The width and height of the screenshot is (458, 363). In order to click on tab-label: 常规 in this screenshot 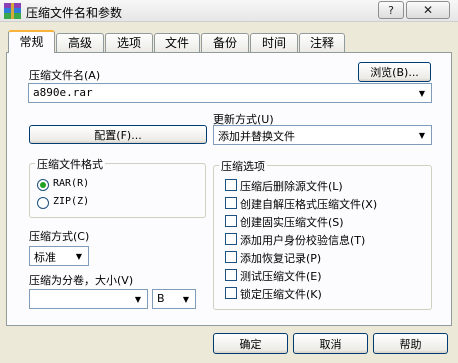, I will do `click(31, 42)`.